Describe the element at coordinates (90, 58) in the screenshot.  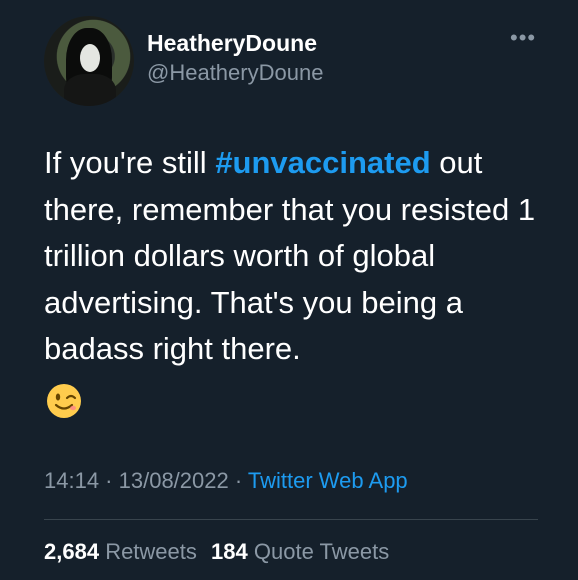
I see `avatar-face` at that location.